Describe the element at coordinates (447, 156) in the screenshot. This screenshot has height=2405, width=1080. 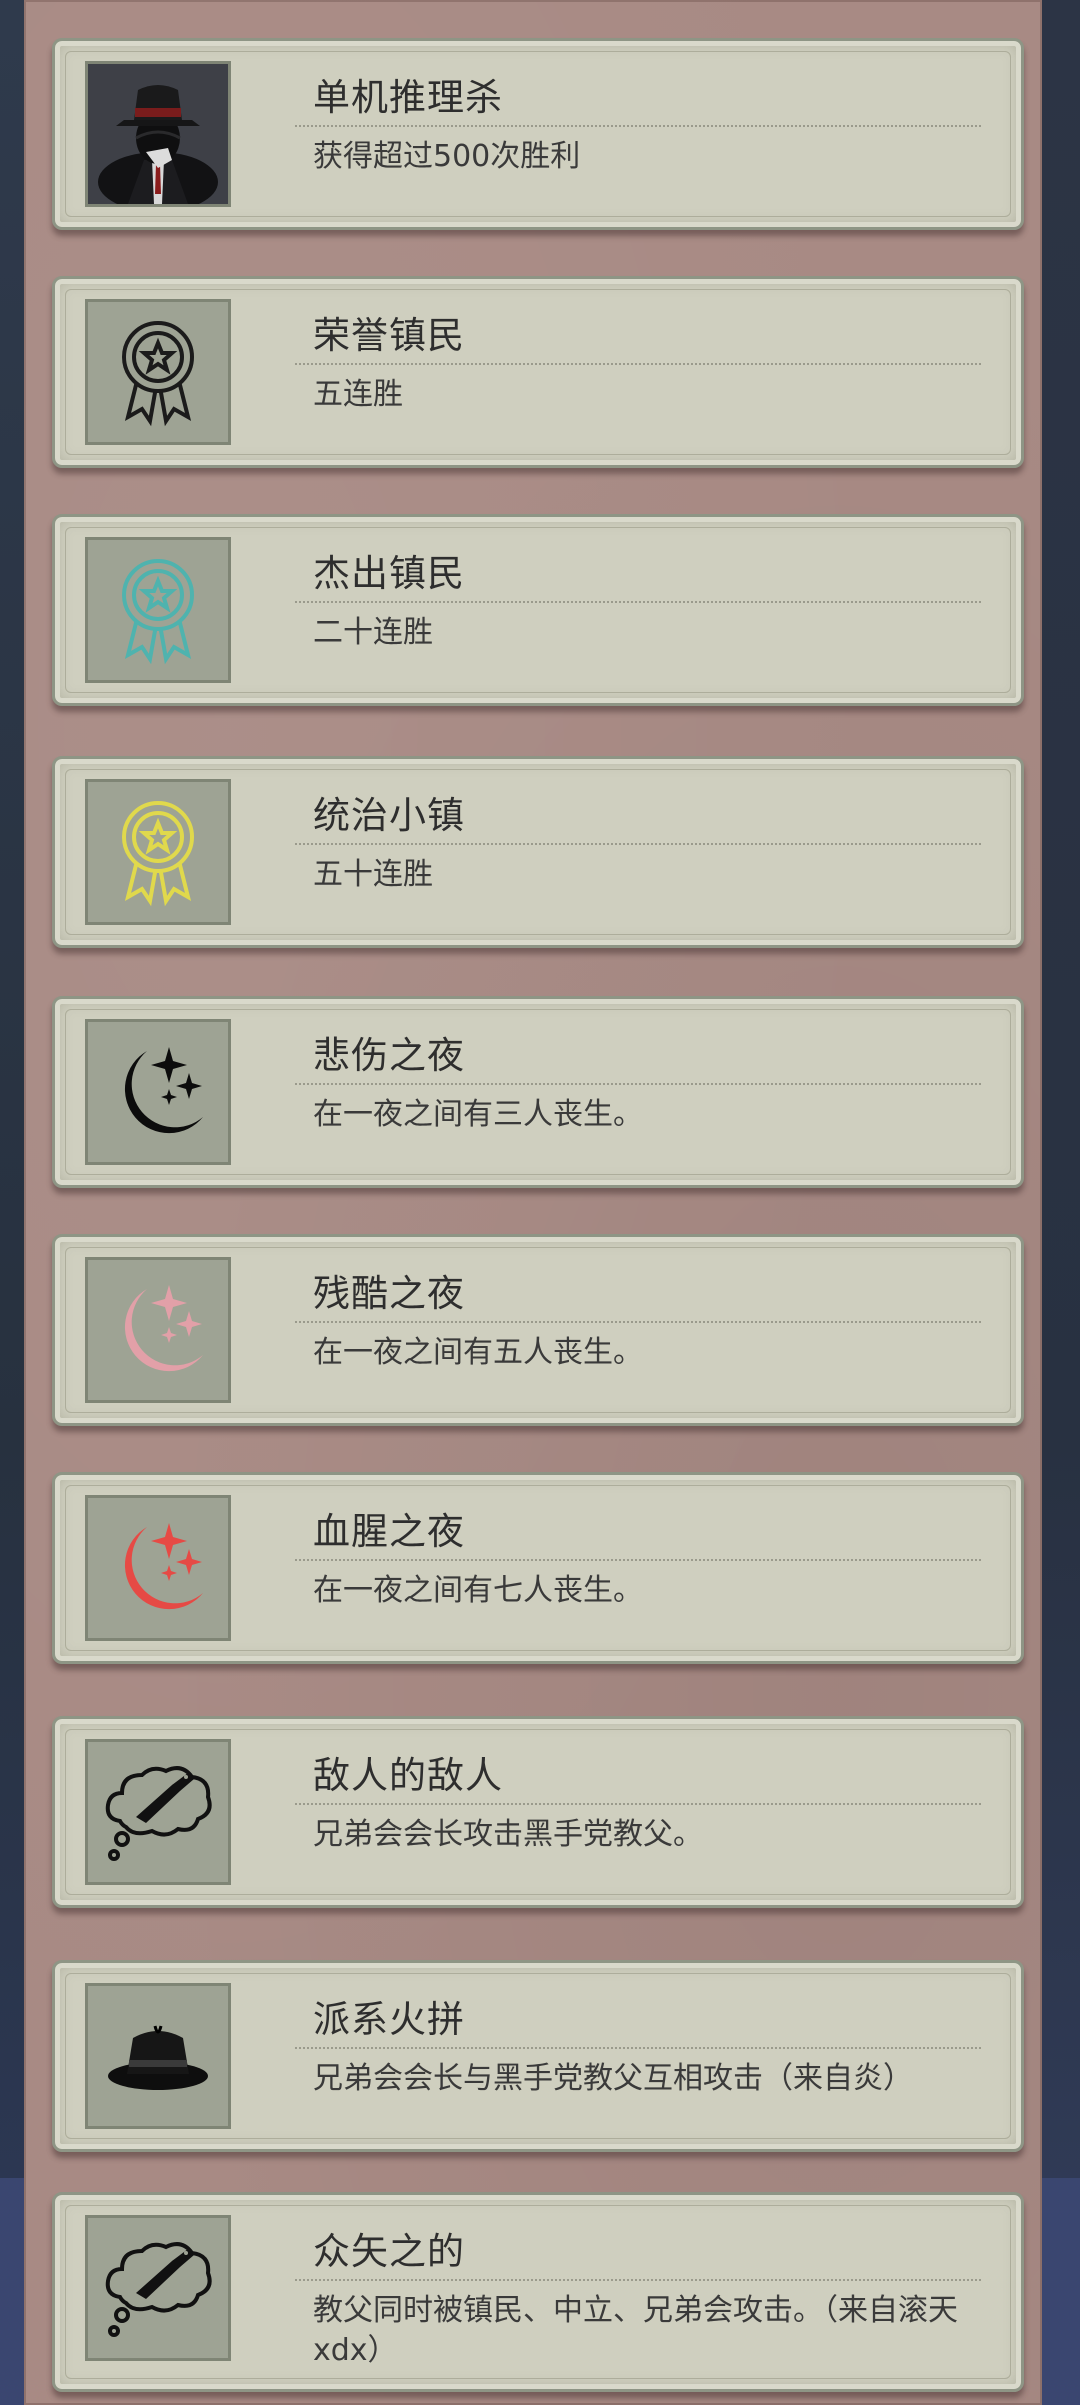
I see `achievement-description: 获得超过500次胜利` at that location.